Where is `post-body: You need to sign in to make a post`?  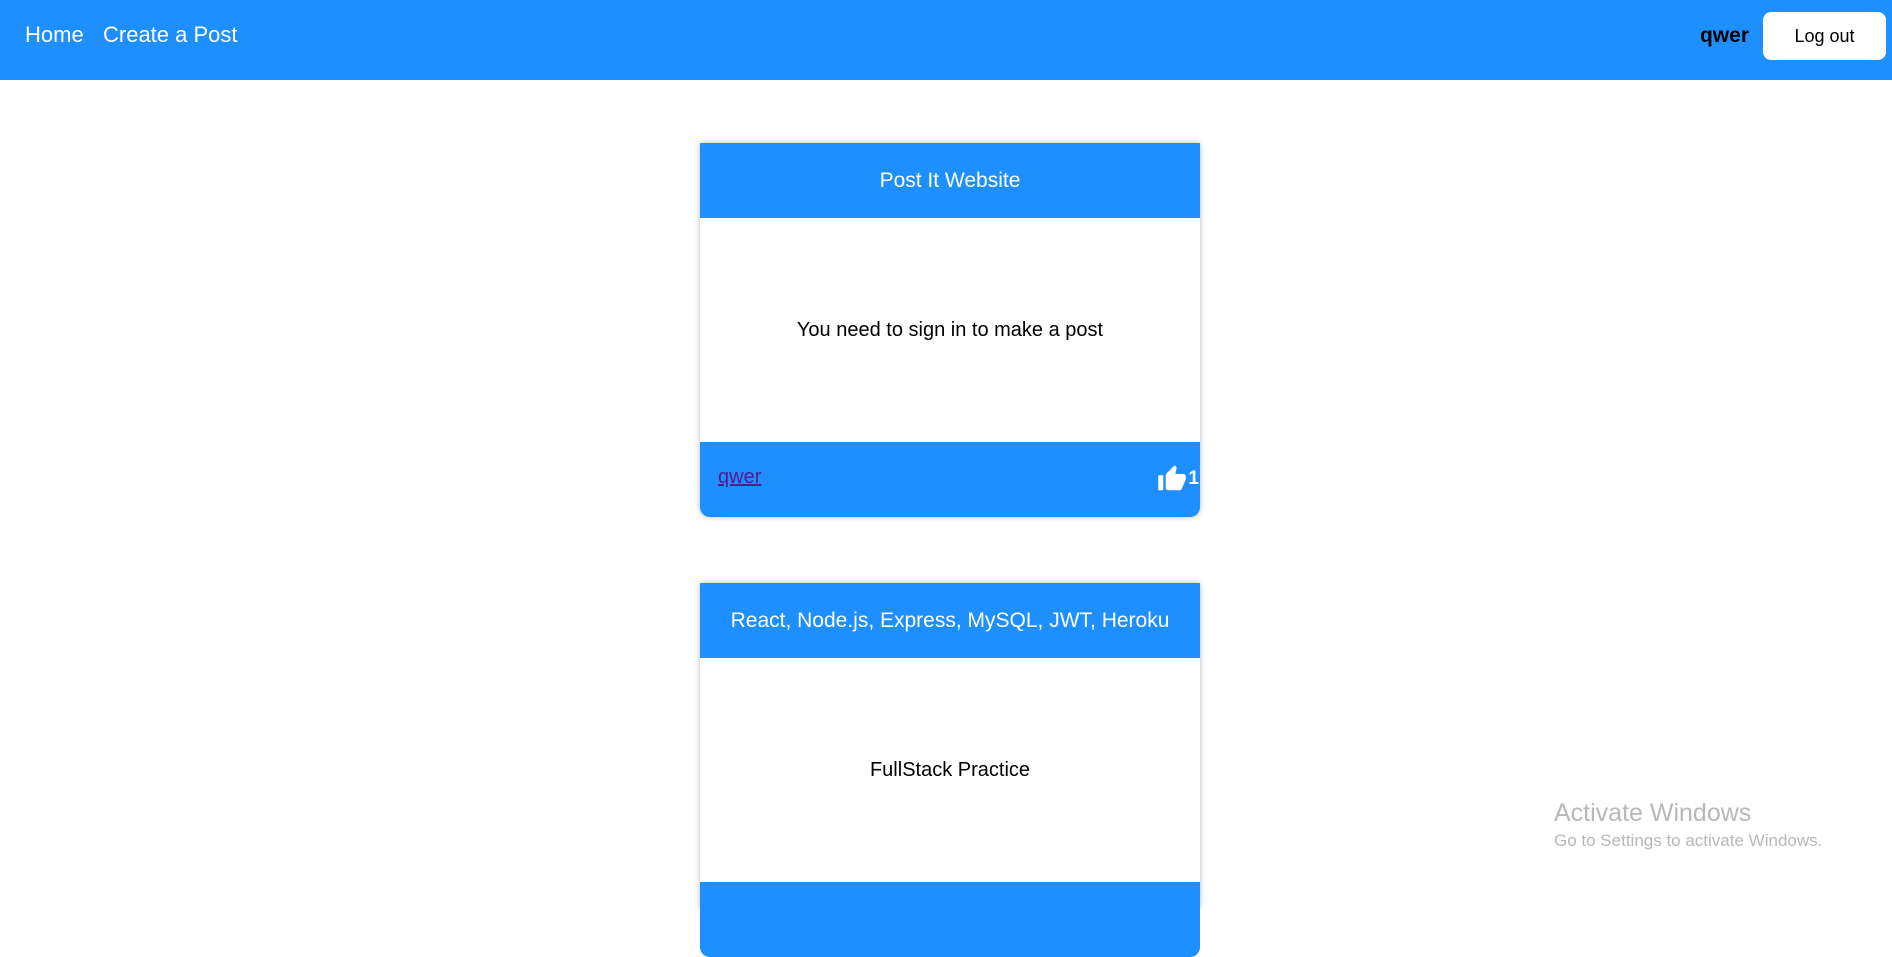 post-body: You need to sign in to make a post is located at coordinates (950, 330).